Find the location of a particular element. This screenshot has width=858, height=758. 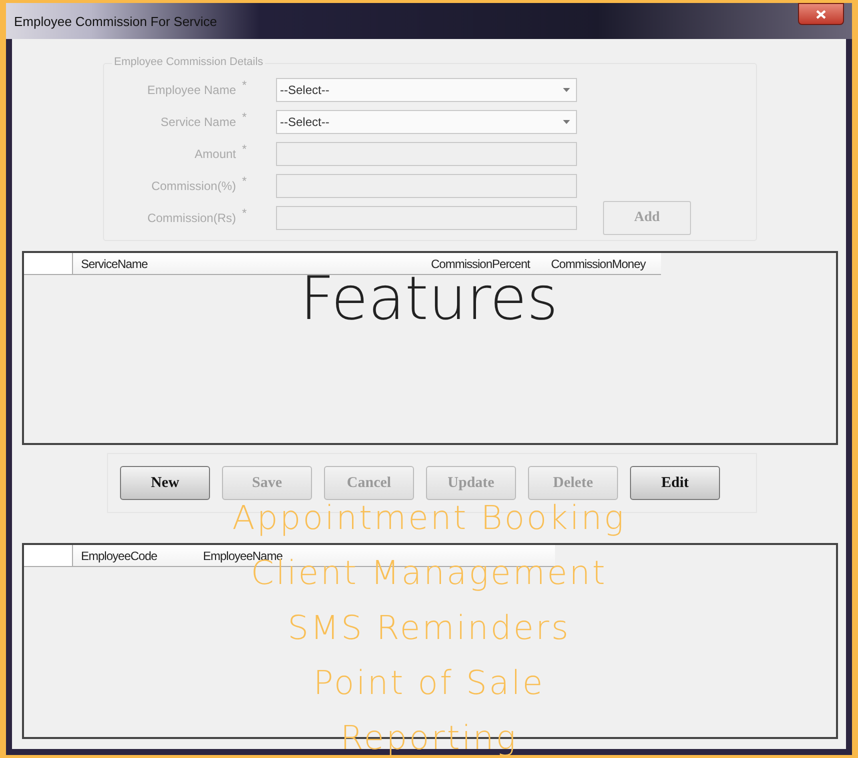

field-label: Employee Name is located at coordinates (191, 90).